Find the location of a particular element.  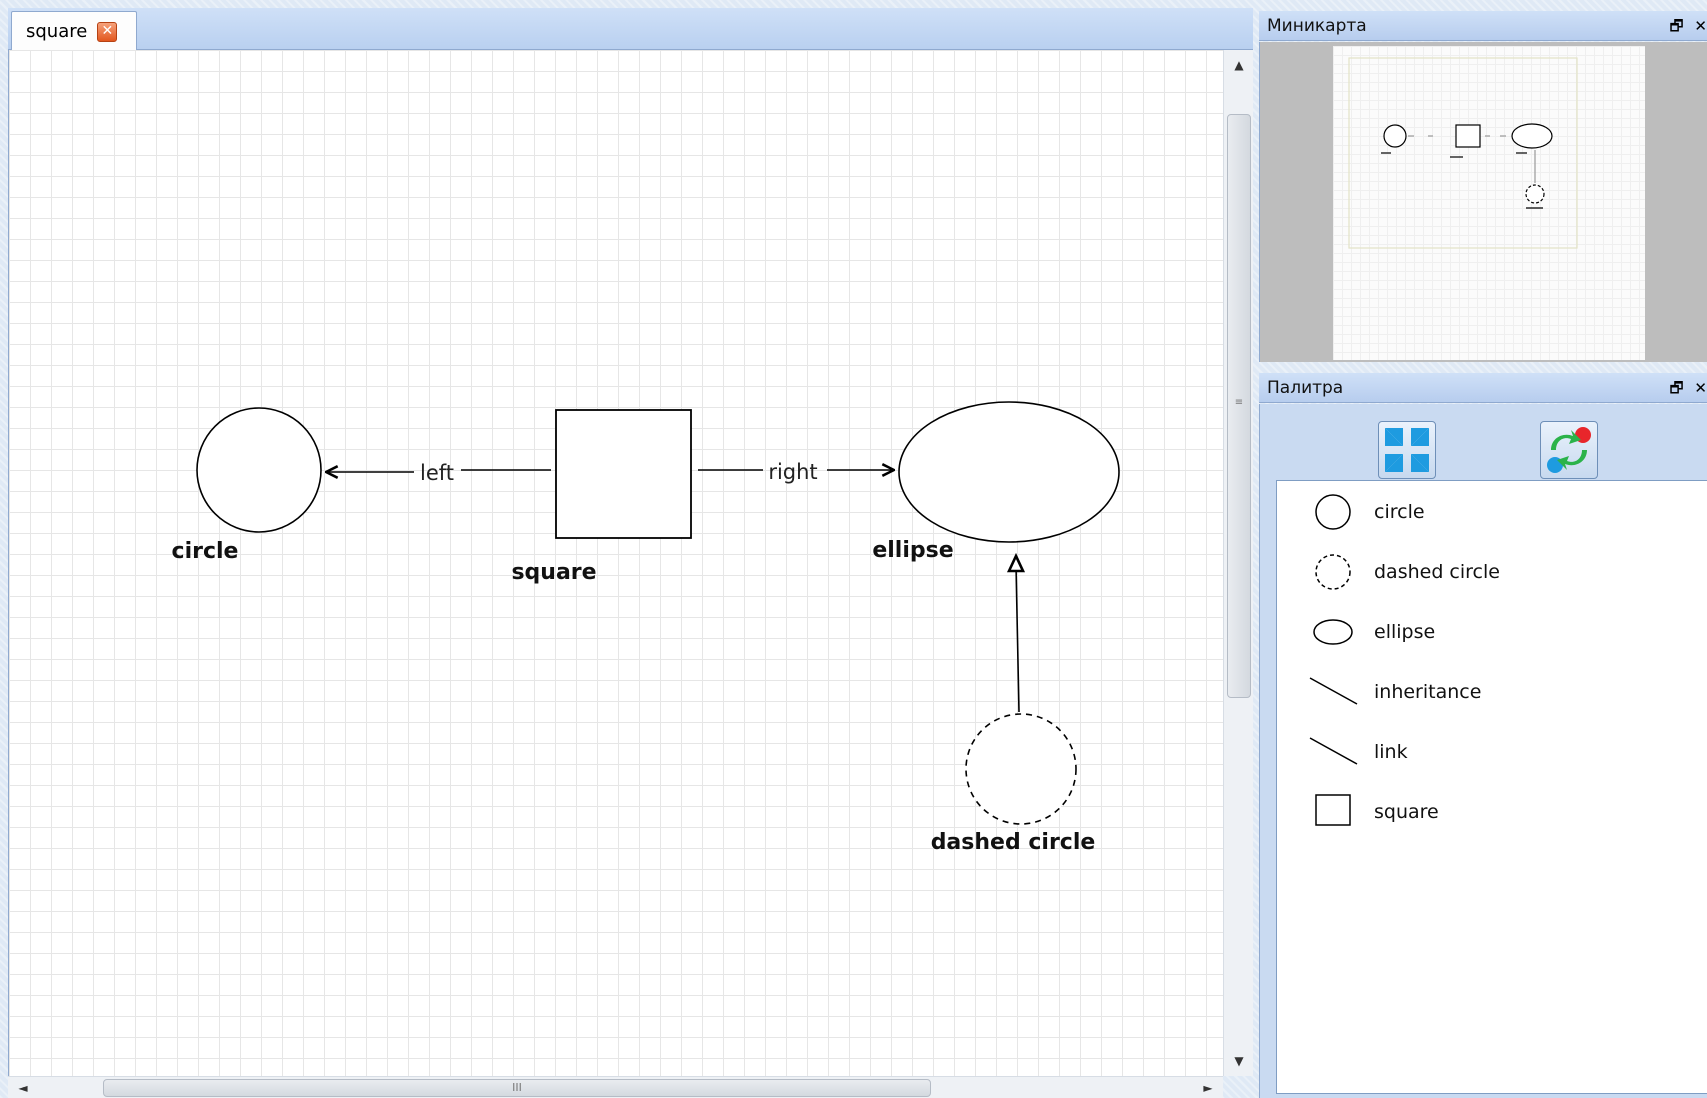

node-label-circle: circle is located at coordinates (205, 551).